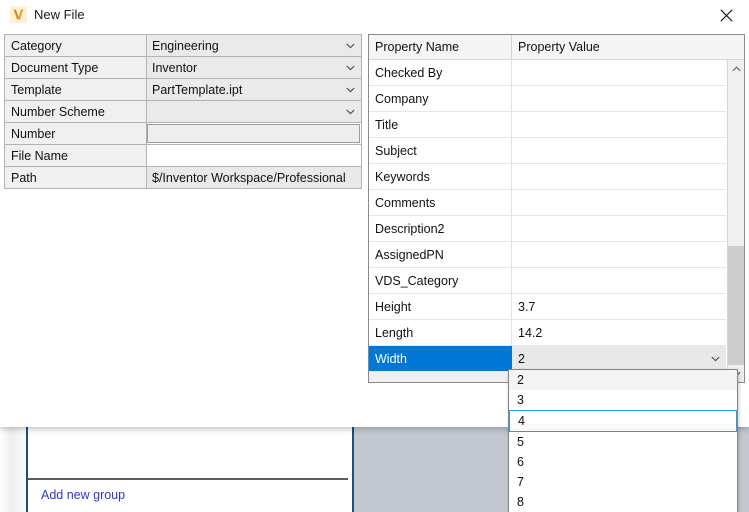 Image resolution: width=749 pixels, height=512 pixels. I want to click on property-name-cell: Checked By, so click(440, 72).